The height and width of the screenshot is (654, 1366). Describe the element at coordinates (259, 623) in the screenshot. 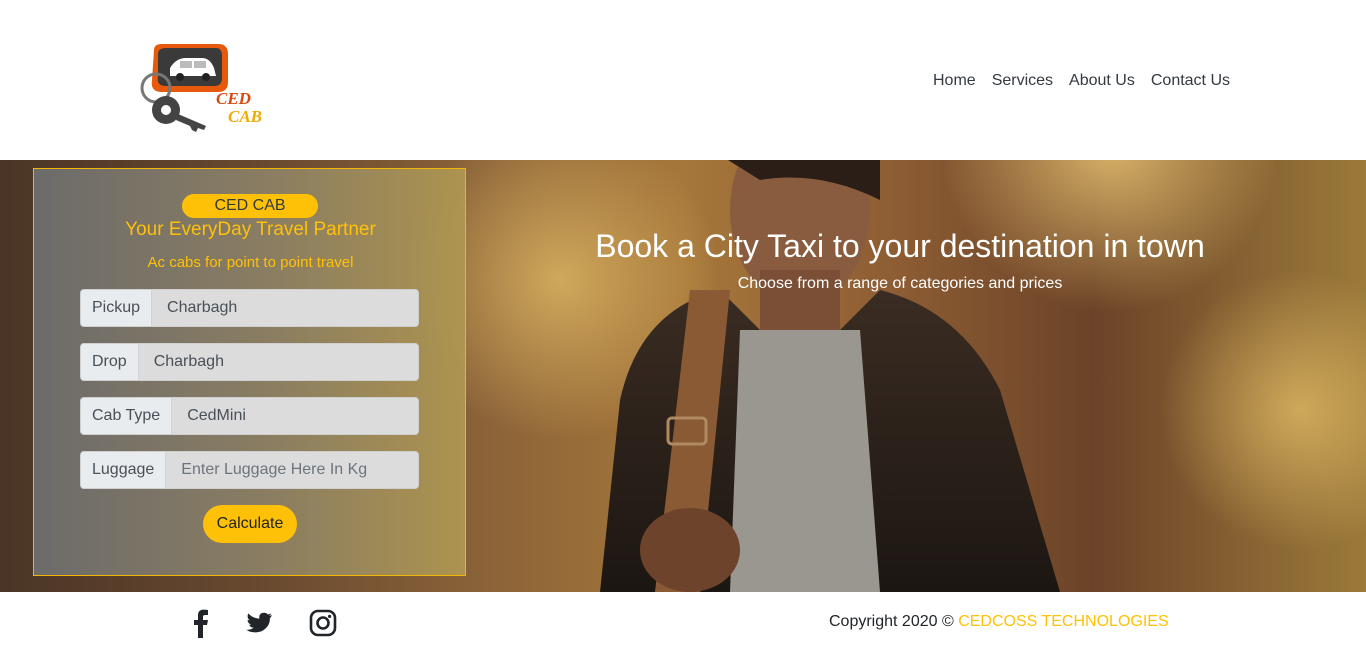

I see `twitter-icon` at that location.